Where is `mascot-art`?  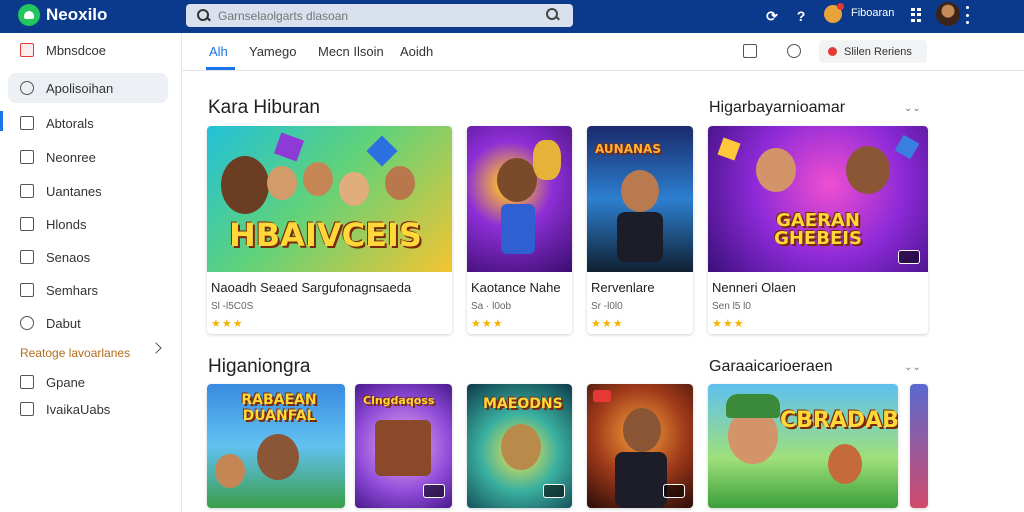 mascot-art is located at coordinates (547, 160).